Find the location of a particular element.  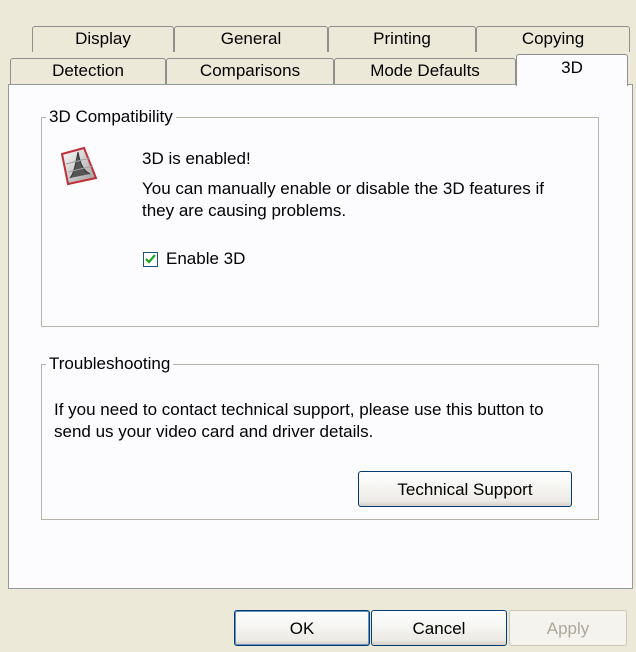

tab-printing: Printing is located at coordinates (402, 39).